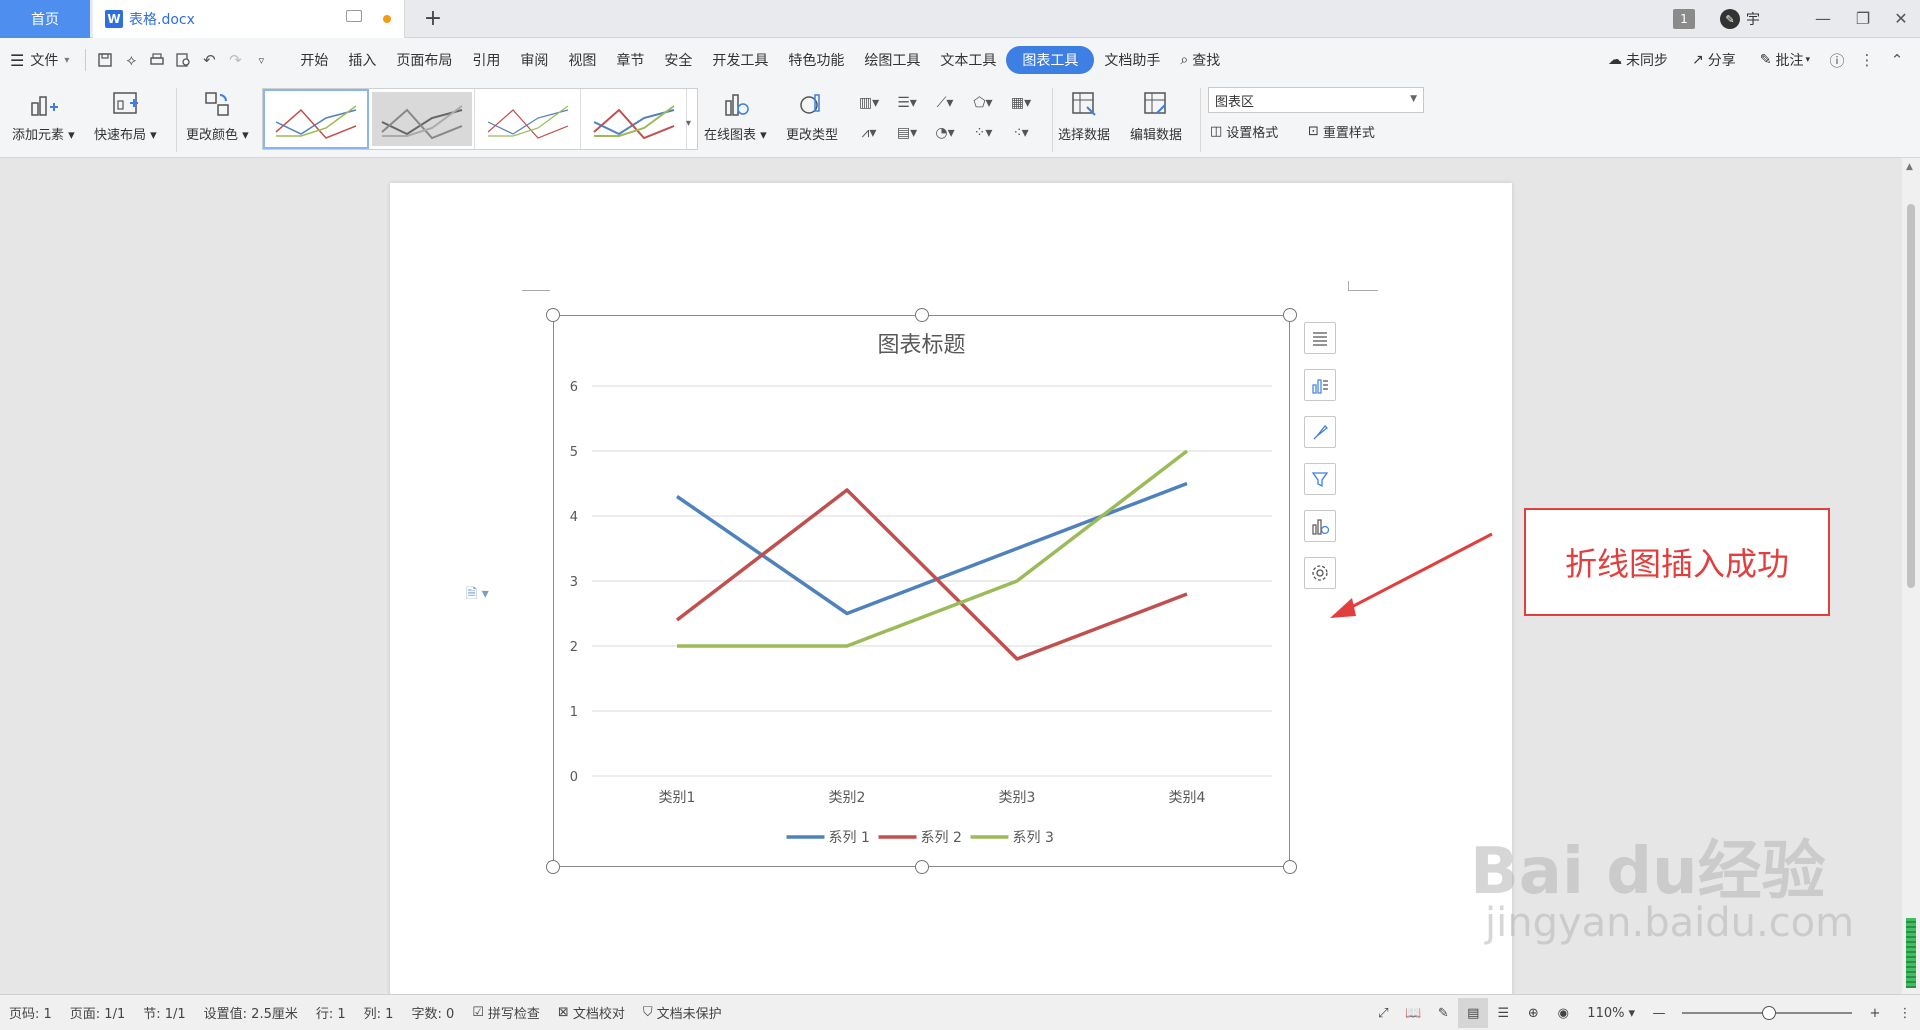 Image resolution: width=1920 pixels, height=1030 pixels. Describe the element at coordinates (506, 1012) in the screenshot. I see `spell-check-button: ☑ 拼写检查` at that location.